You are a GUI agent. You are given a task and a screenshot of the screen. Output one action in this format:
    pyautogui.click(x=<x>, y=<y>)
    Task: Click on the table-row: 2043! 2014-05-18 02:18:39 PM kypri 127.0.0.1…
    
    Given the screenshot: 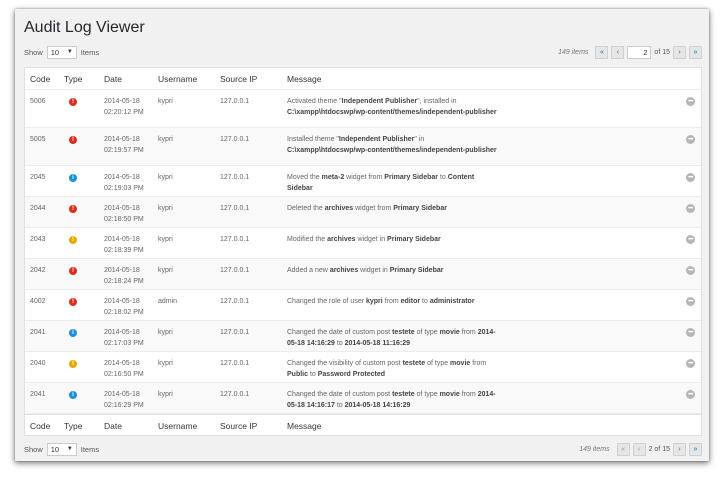 What is the action you would take?
    pyautogui.click(x=363, y=243)
    